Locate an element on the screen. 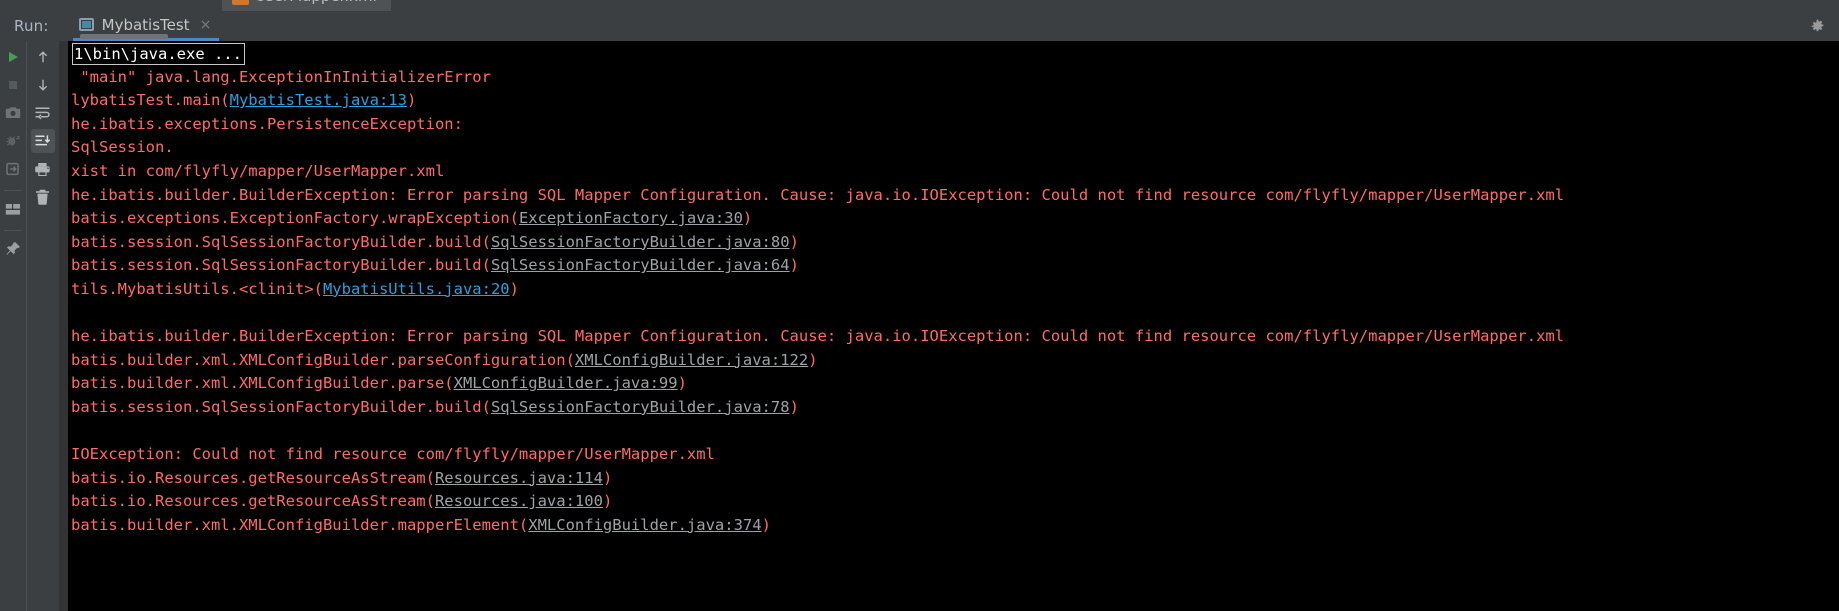 Image resolution: width=1839 pixels, height=611 pixels. scroll-to-end-button is located at coordinates (42, 141).